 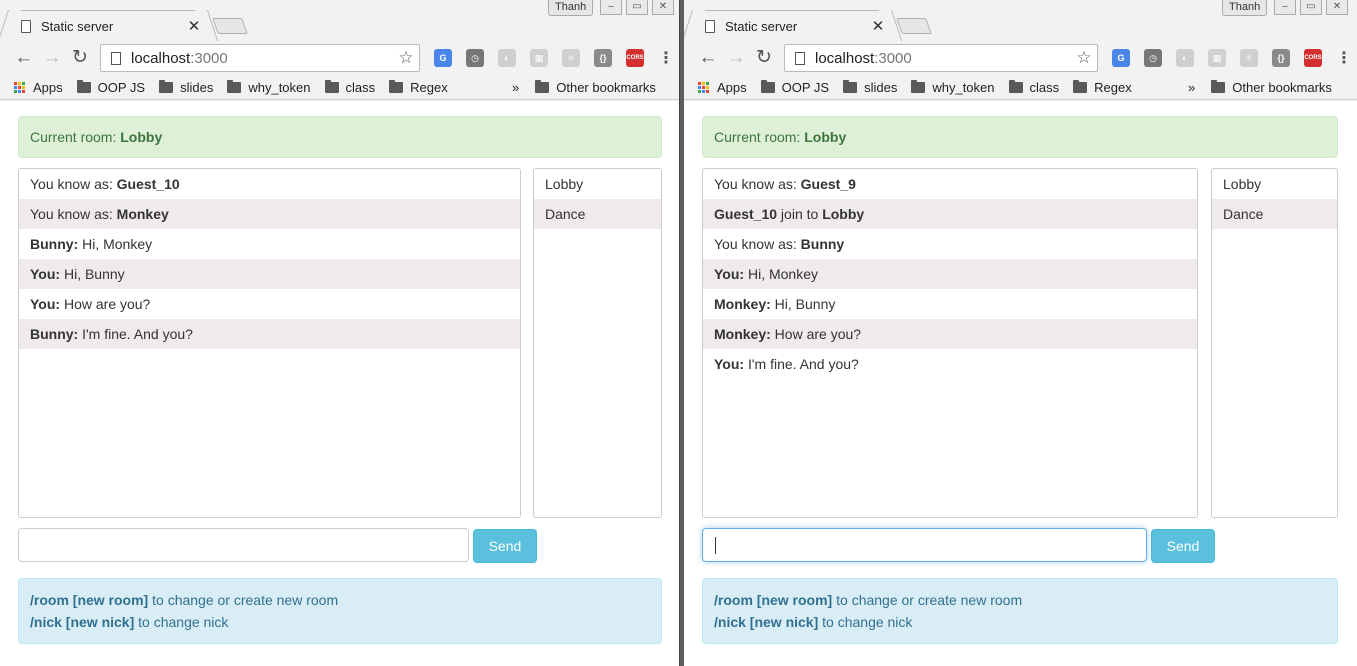 I want to click on message-row: You know as: Guest_10, so click(x=269, y=184).